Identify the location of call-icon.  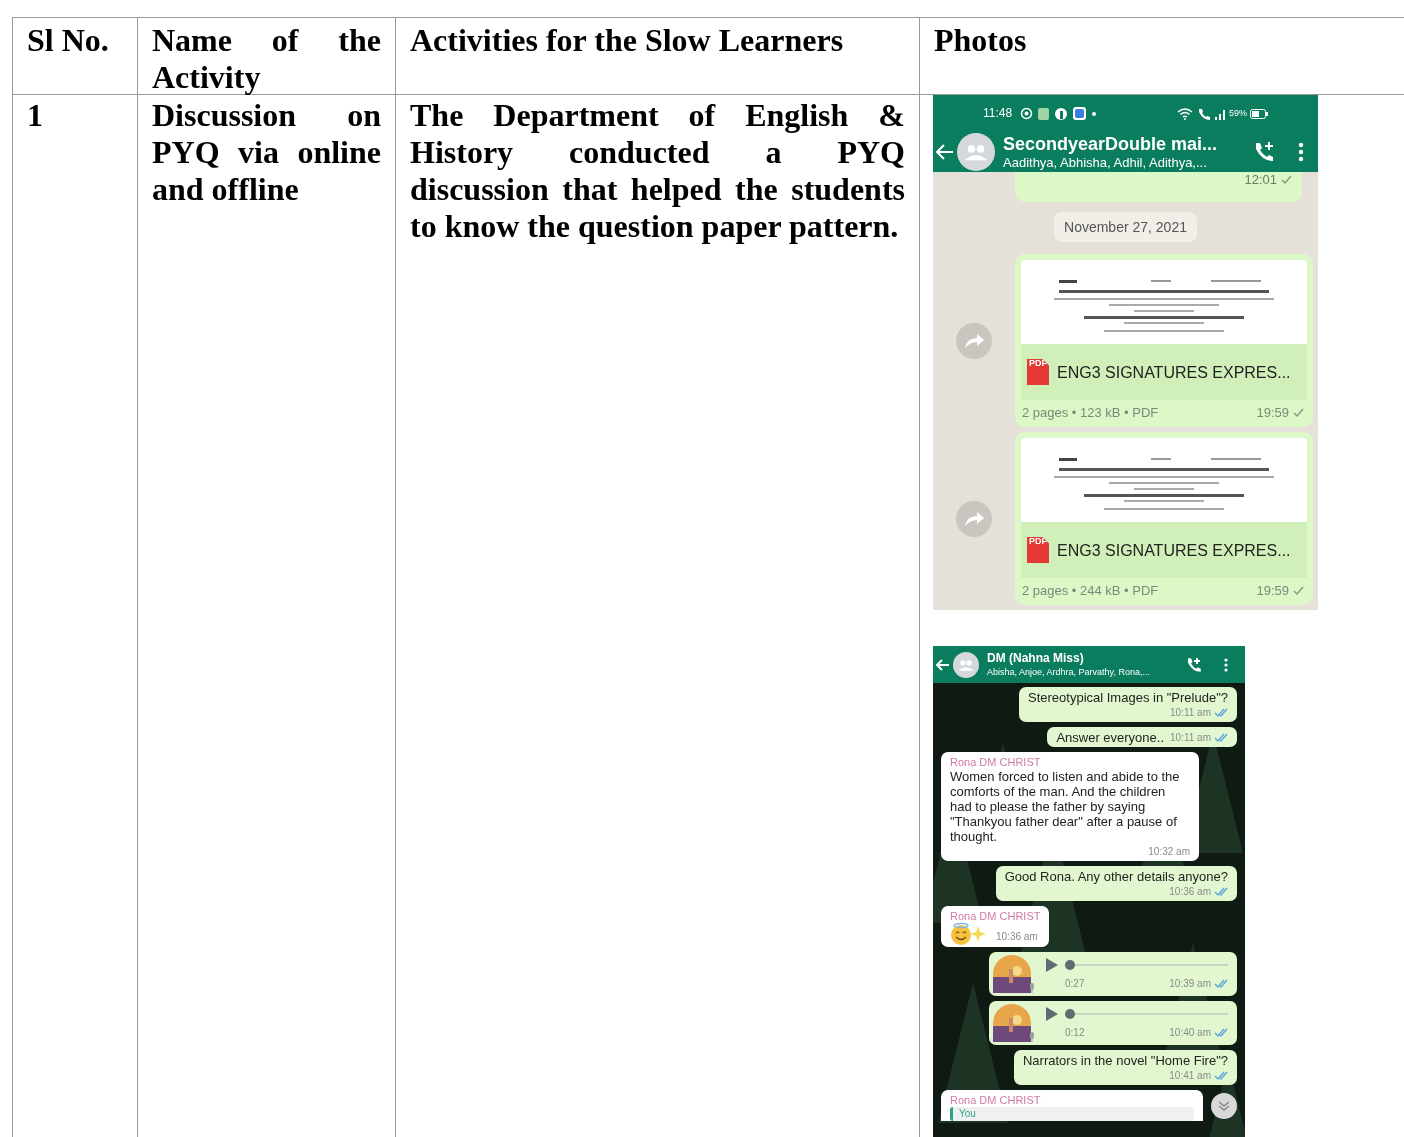
(1204, 113).